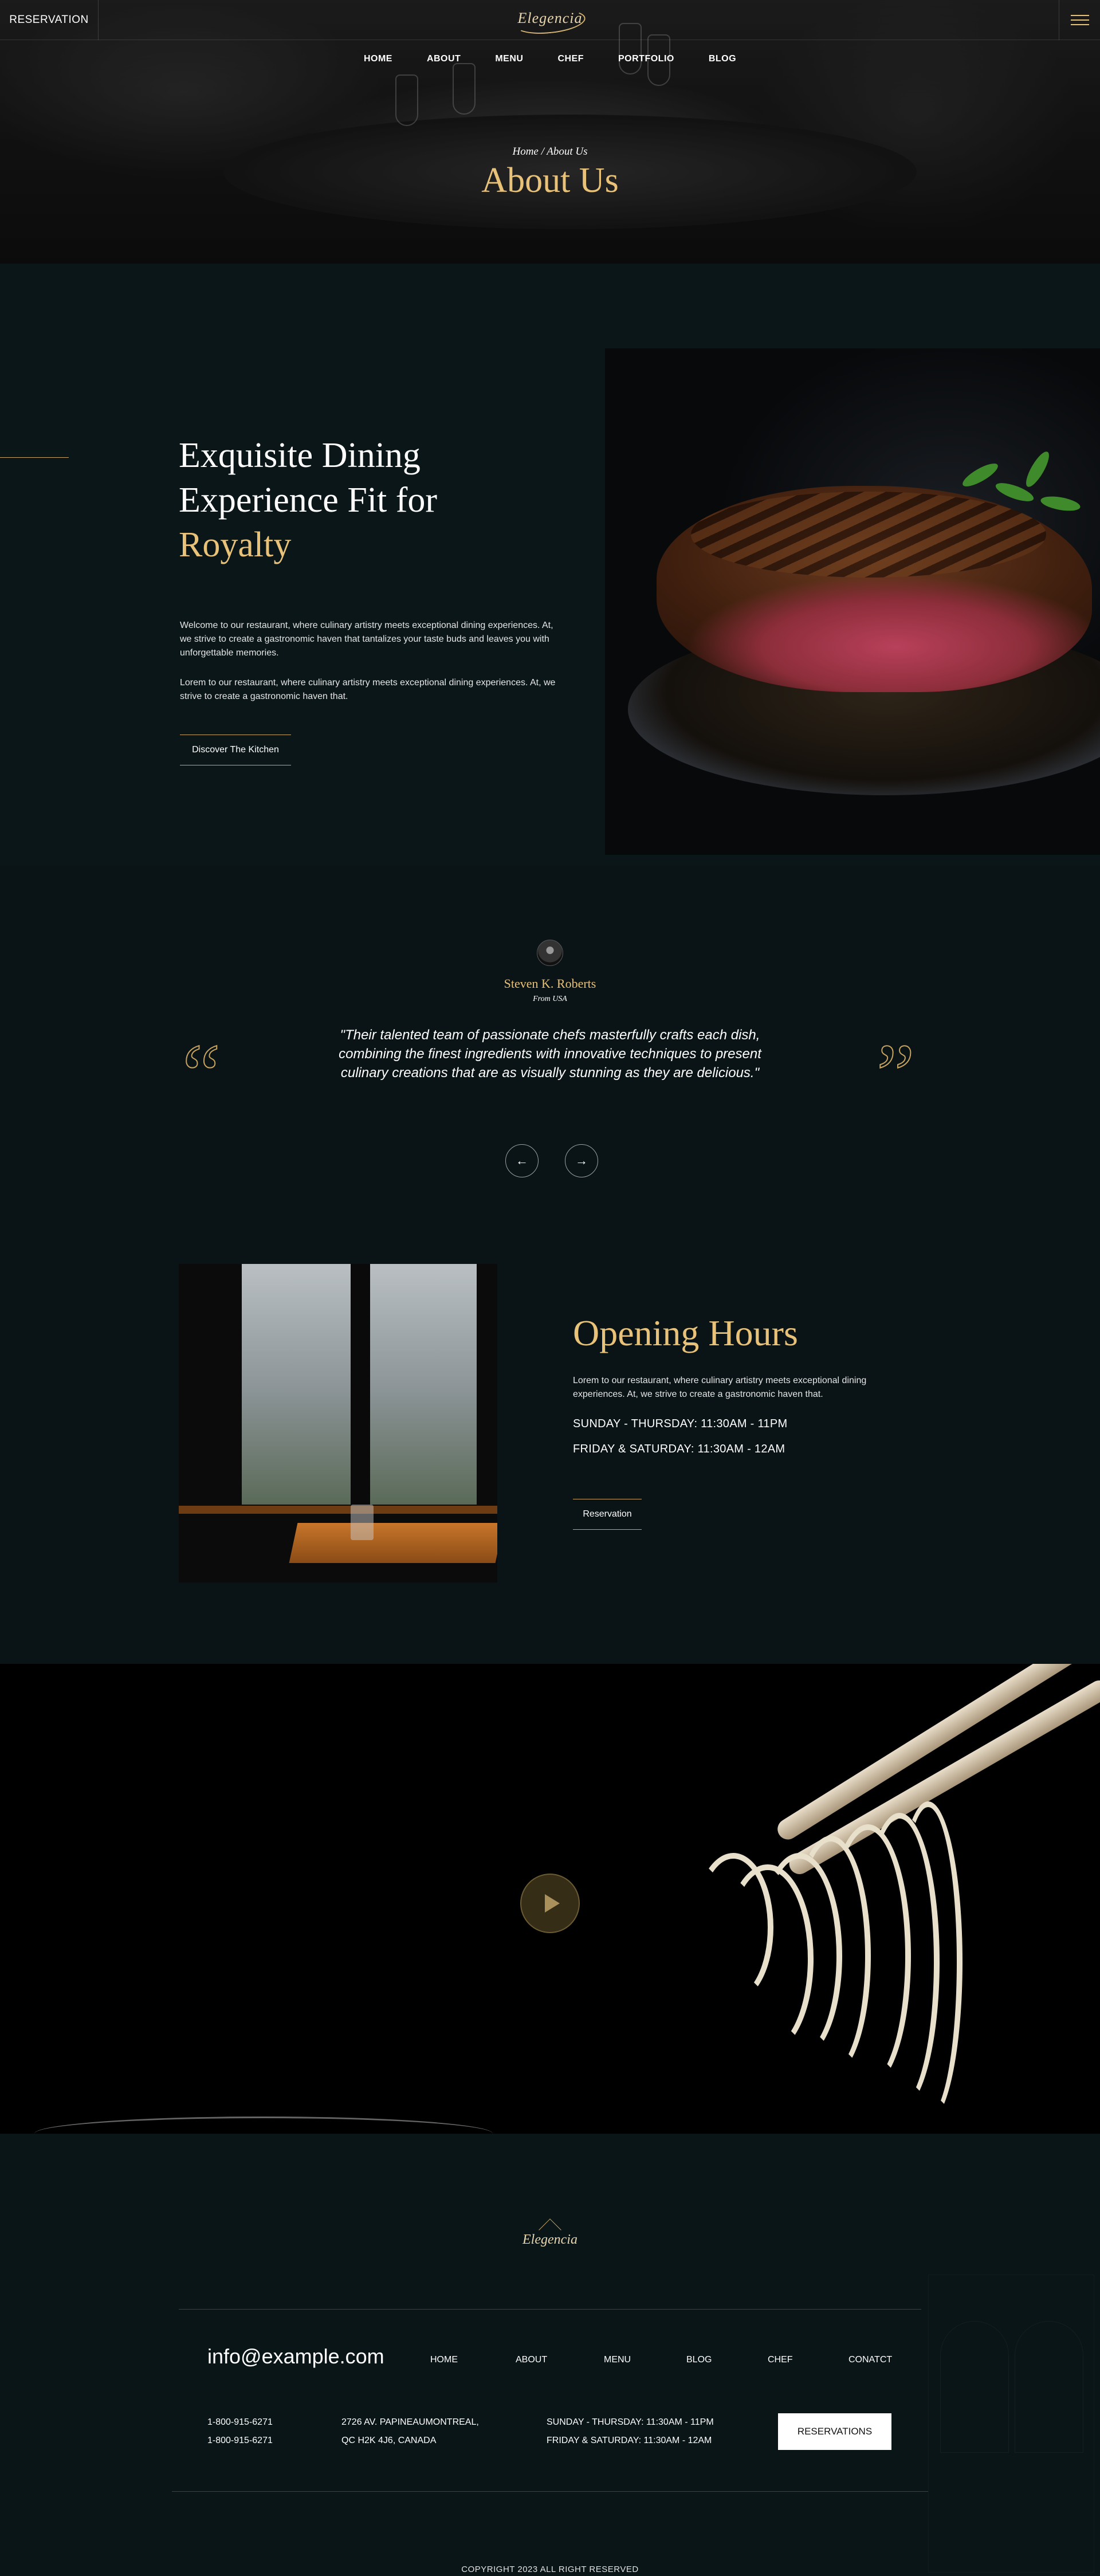 The width and height of the screenshot is (1100, 2576). I want to click on hours-weekday: SUNDAY - THURSDAY: 11:30AM - 11PM, so click(680, 1424).